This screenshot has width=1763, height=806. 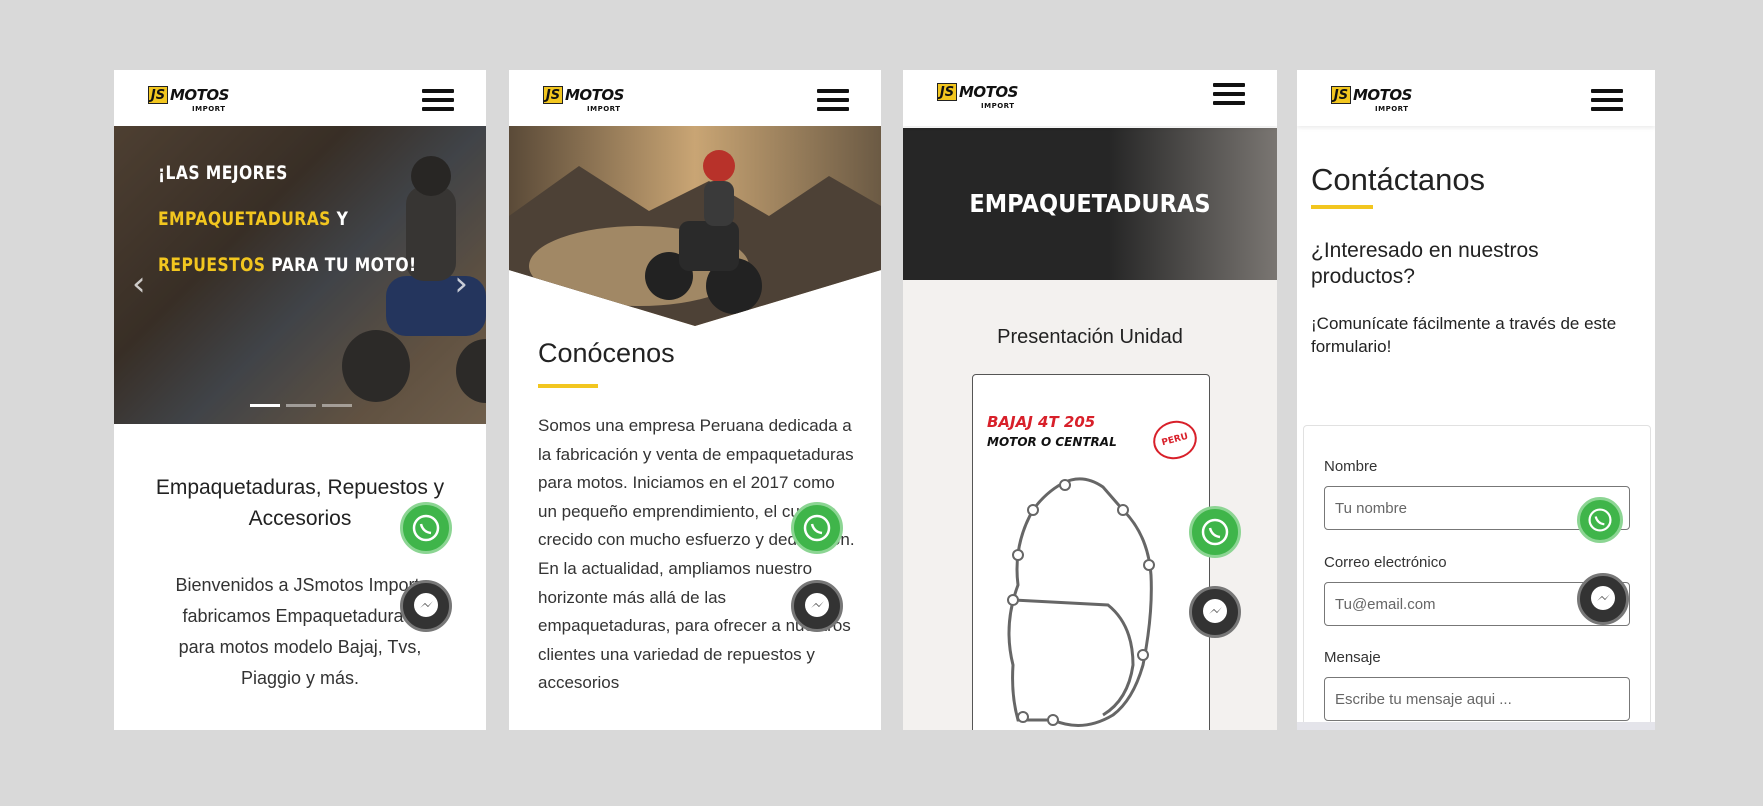 What do you see at coordinates (1476, 726) in the screenshot?
I see `scroll-edge` at bounding box center [1476, 726].